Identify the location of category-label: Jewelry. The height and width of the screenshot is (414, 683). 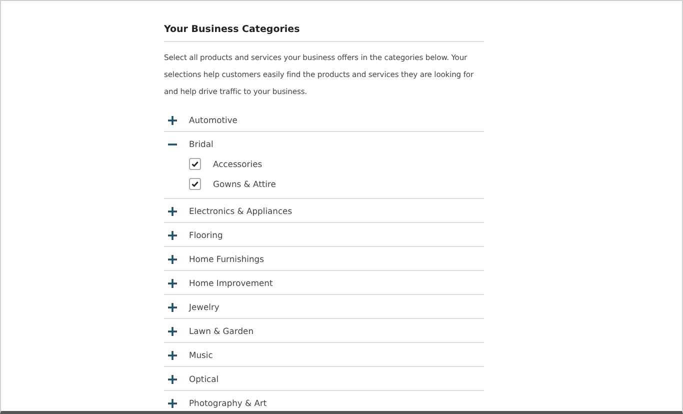
(204, 307).